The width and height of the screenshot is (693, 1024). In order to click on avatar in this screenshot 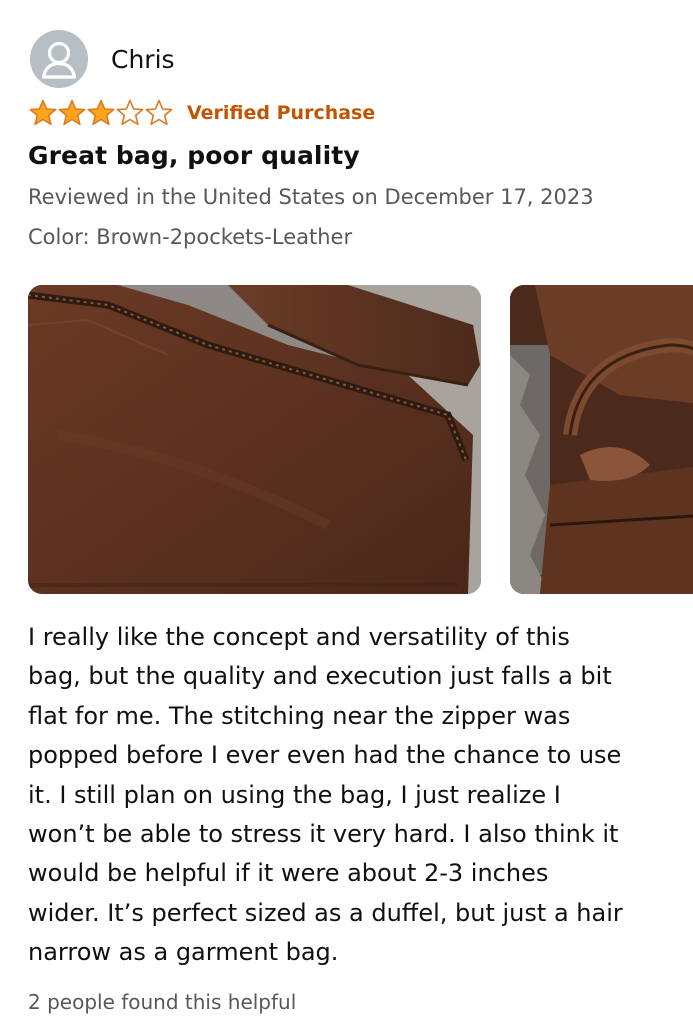, I will do `click(59, 59)`.